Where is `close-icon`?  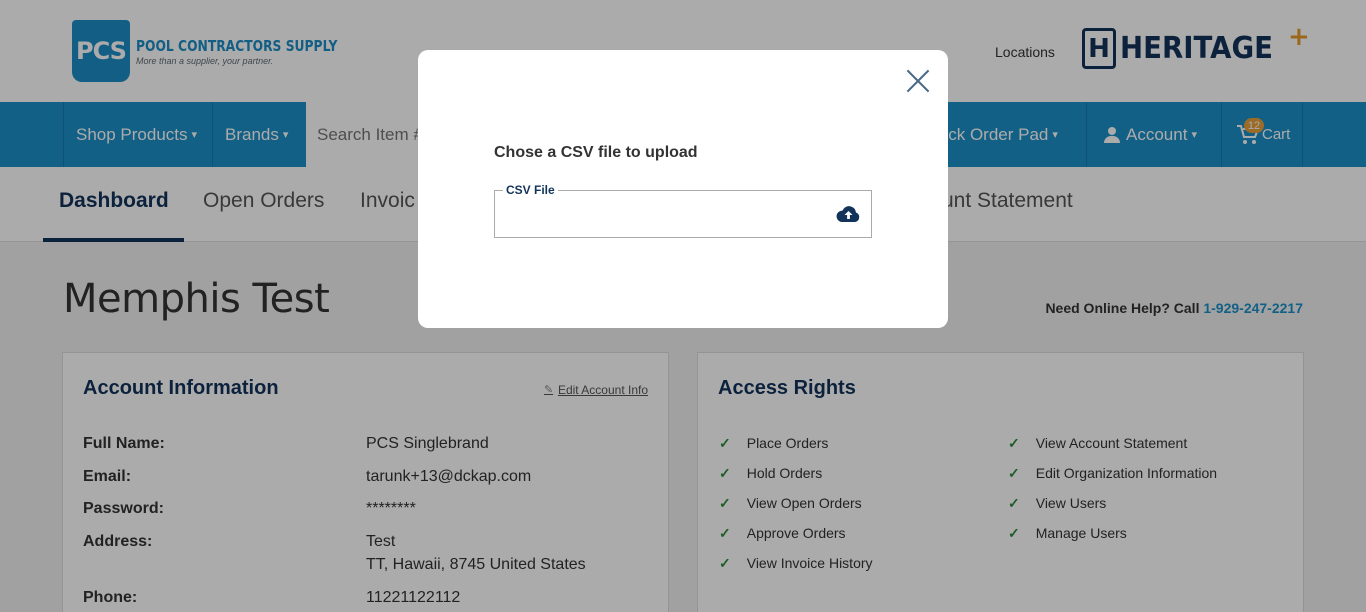 close-icon is located at coordinates (918, 81).